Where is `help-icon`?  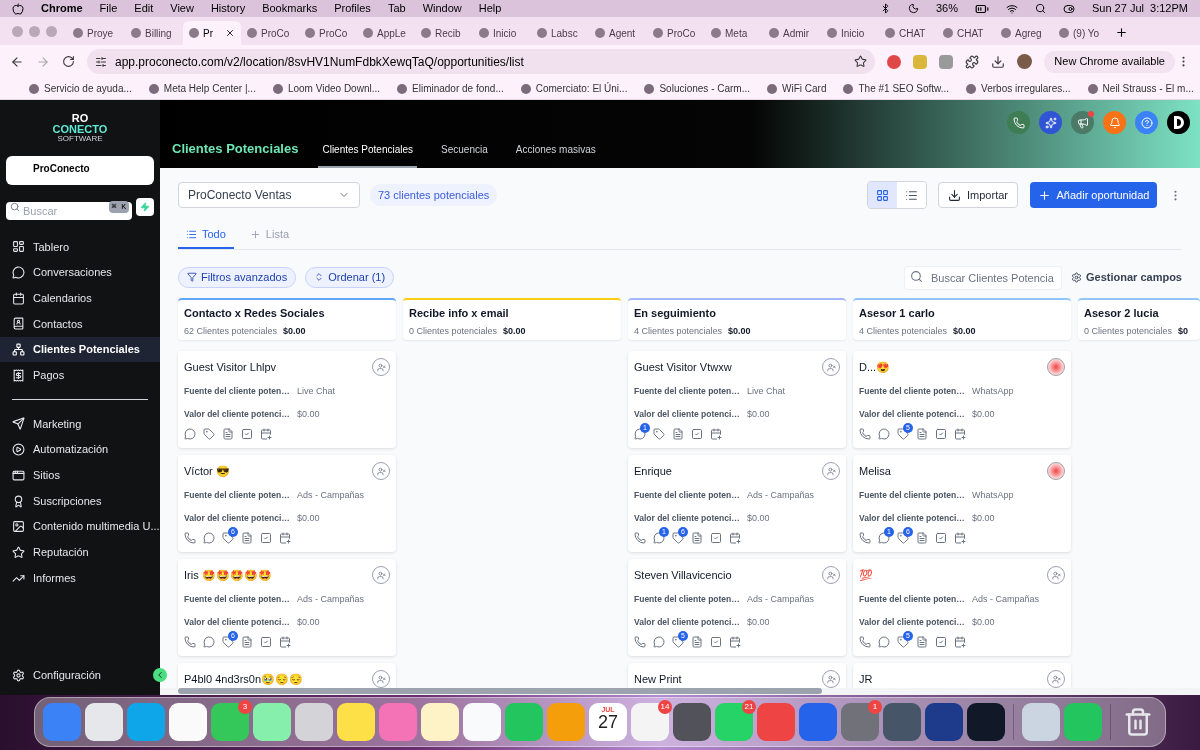 help-icon is located at coordinates (1146, 122).